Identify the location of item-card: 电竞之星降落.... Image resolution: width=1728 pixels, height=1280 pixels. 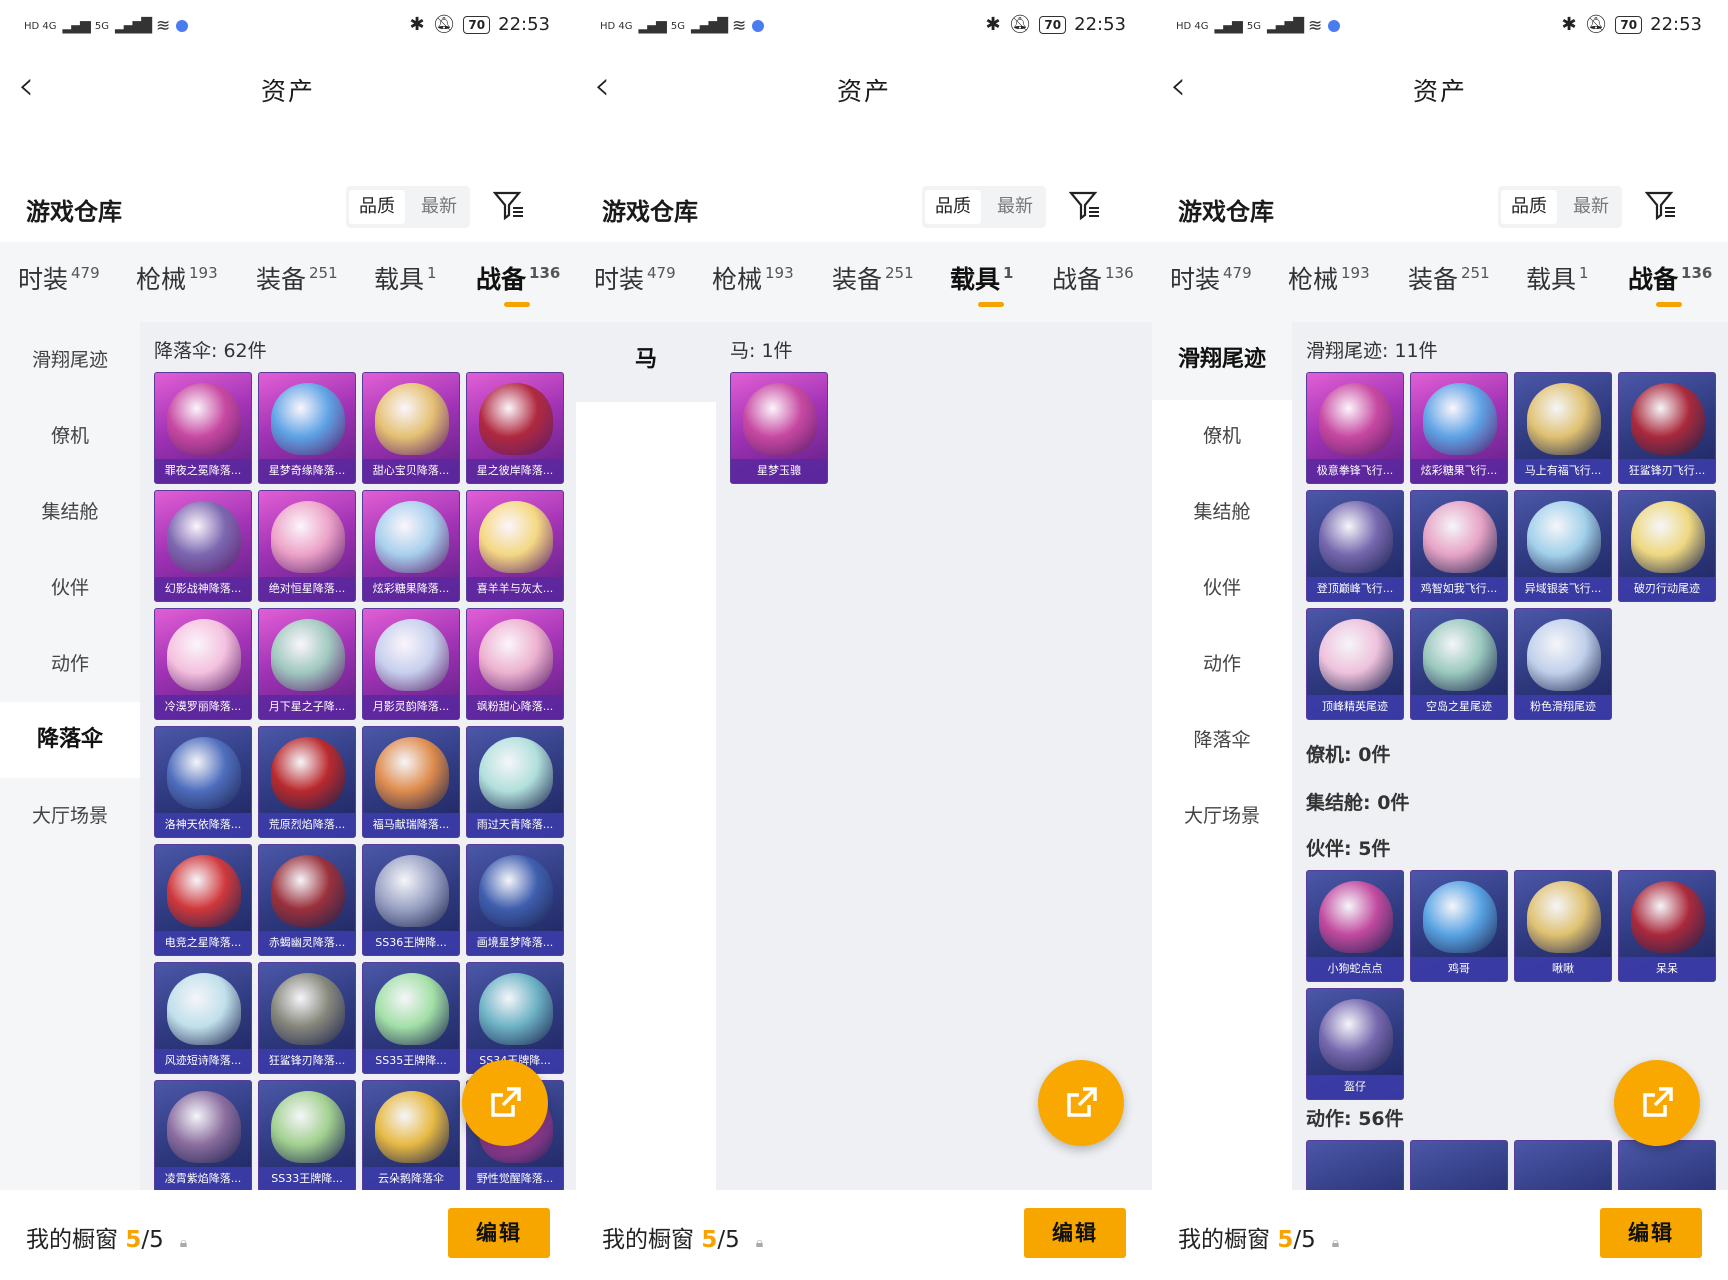
(203, 900).